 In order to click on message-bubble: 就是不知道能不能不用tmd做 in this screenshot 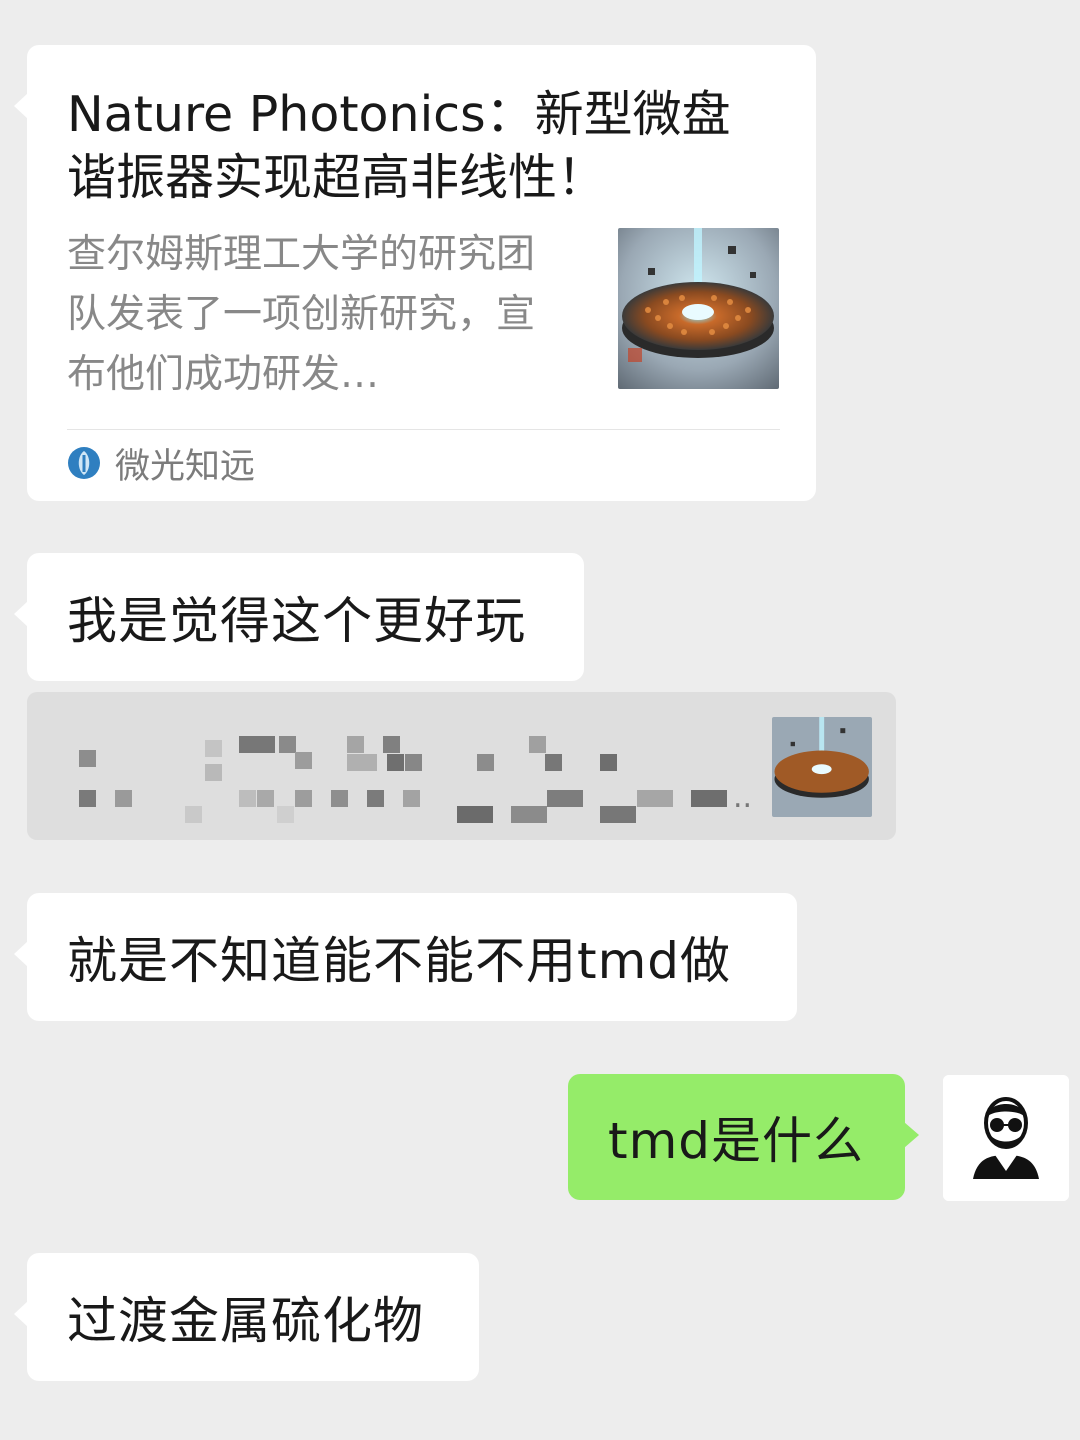, I will do `click(405, 957)`.